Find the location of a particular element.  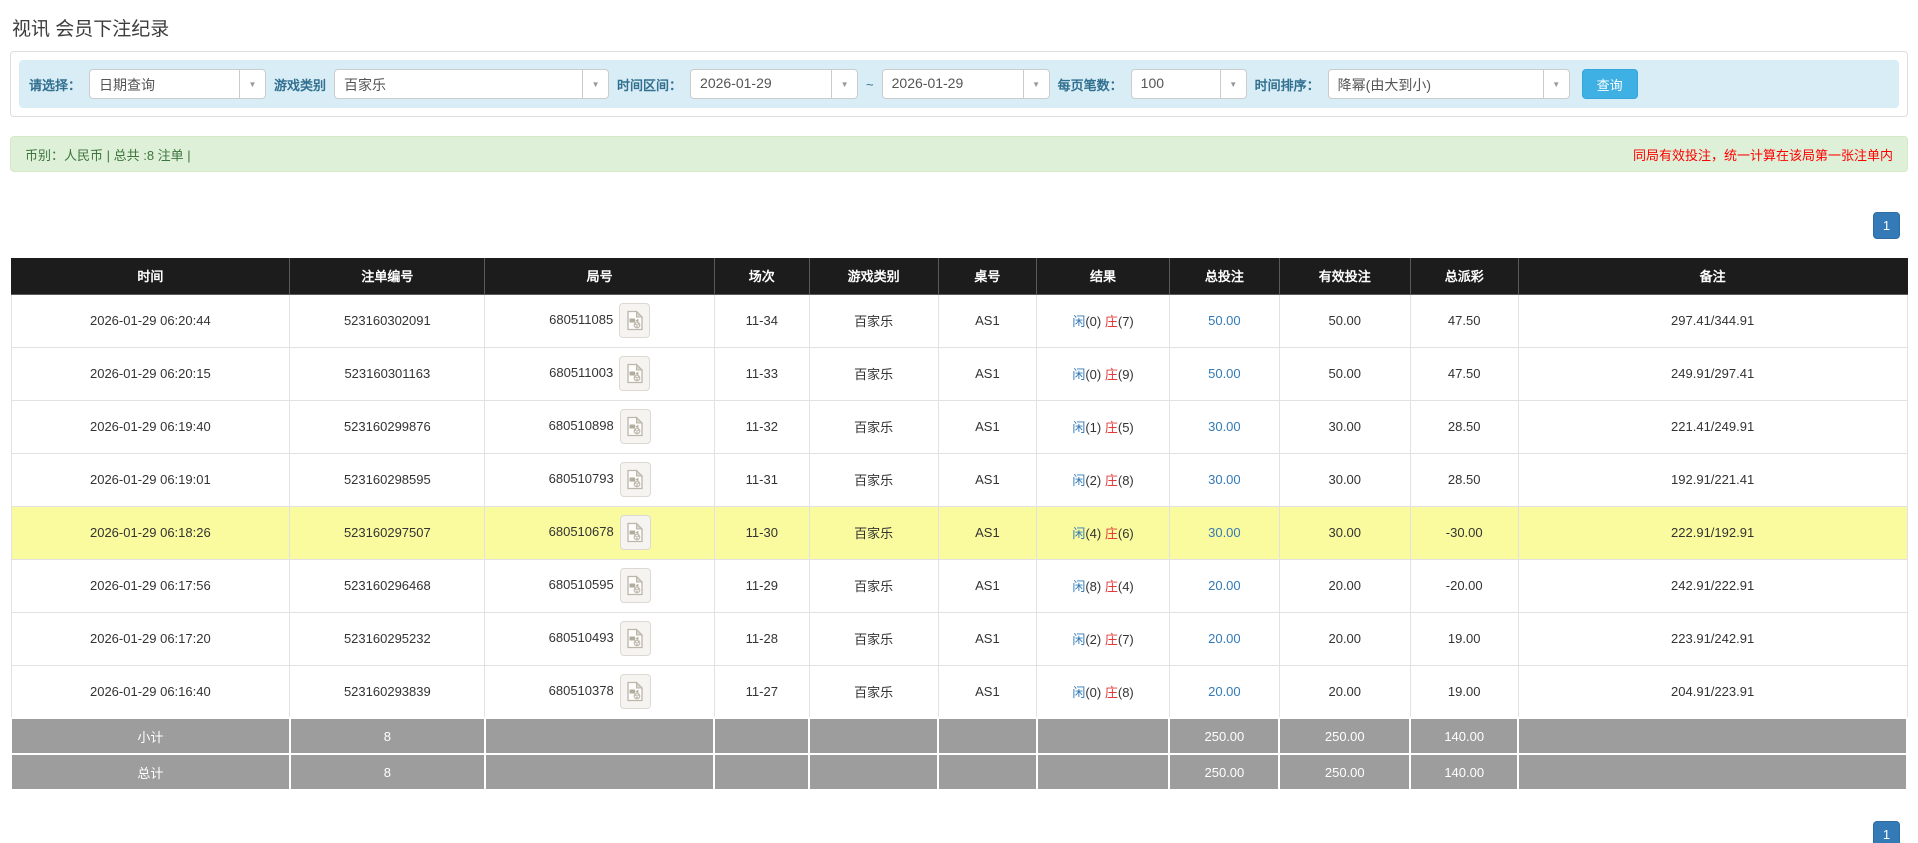

round-id-cell: 680511003 is located at coordinates (599, 373).